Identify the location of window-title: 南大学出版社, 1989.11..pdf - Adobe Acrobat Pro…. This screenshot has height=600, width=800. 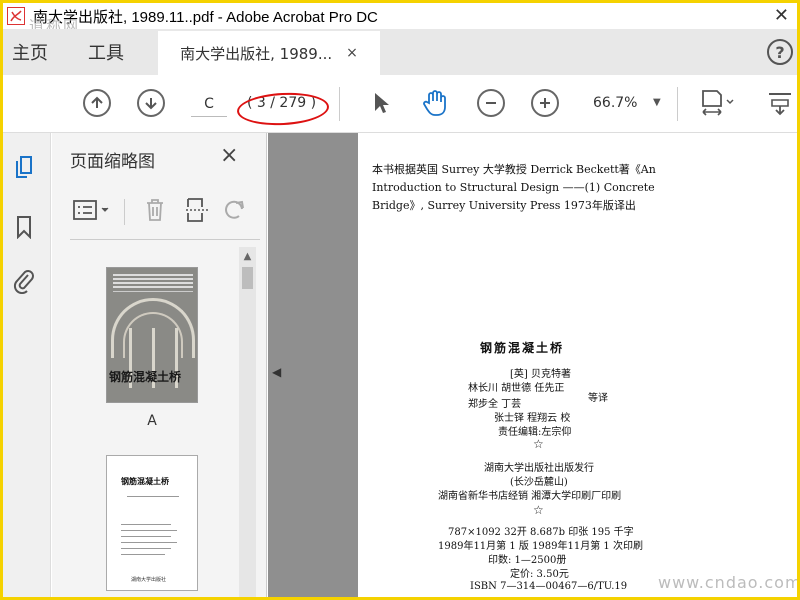
(205, 17).